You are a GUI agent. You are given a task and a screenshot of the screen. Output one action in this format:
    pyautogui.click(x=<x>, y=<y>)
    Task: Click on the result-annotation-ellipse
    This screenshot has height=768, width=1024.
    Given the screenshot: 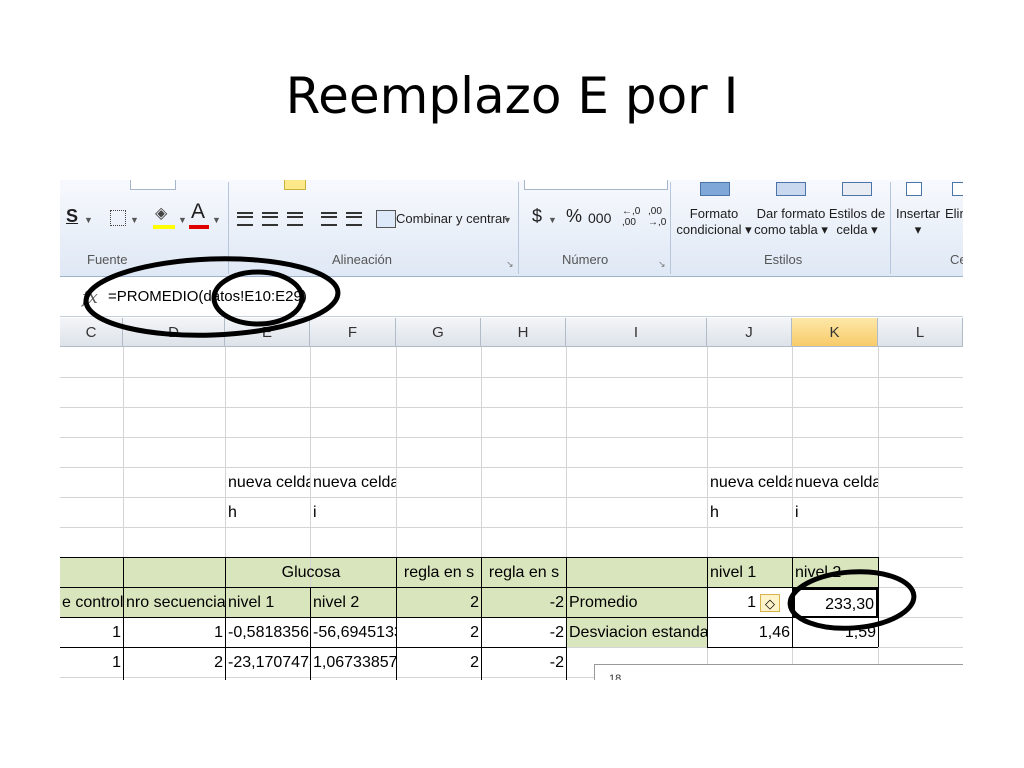 What is the action you would take?
    pyautogui.click(x=852, y=600)
    